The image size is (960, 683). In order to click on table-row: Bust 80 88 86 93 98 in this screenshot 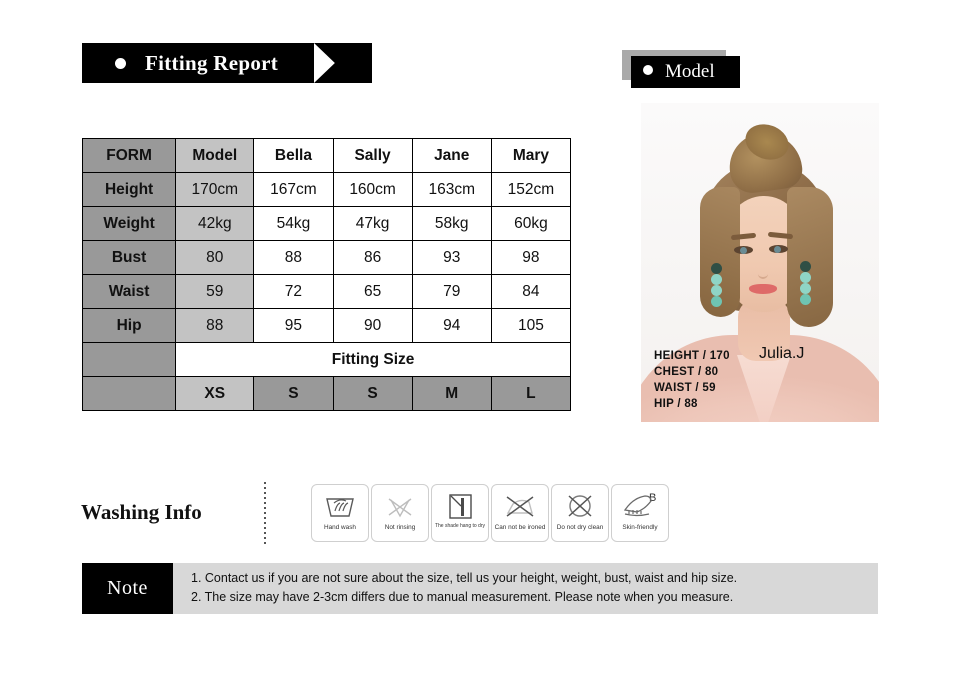, I will do `click(326, 257)`.